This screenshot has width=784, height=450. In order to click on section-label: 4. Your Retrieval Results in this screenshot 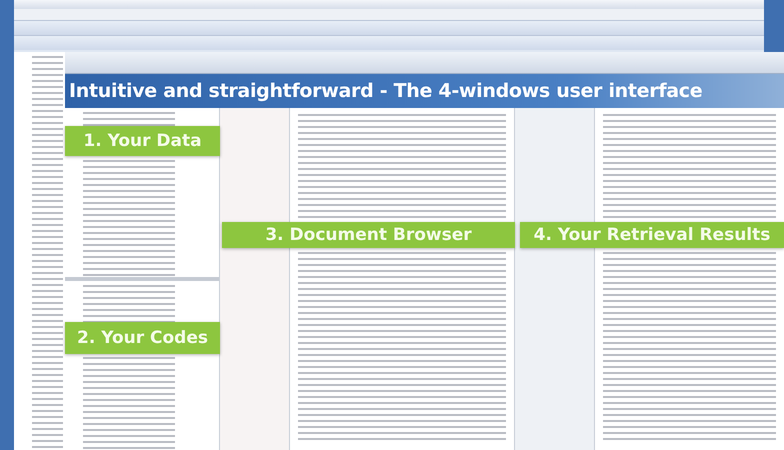, I will do `click(652, 235)`.